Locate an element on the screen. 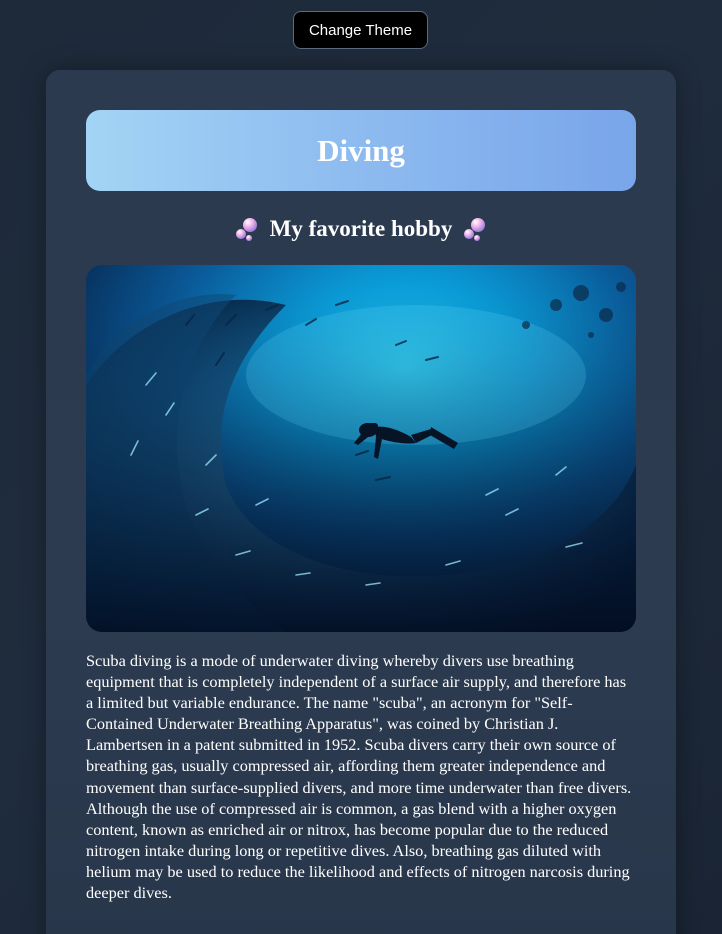  title-banner: Diving is located at coordinates (361, 150).